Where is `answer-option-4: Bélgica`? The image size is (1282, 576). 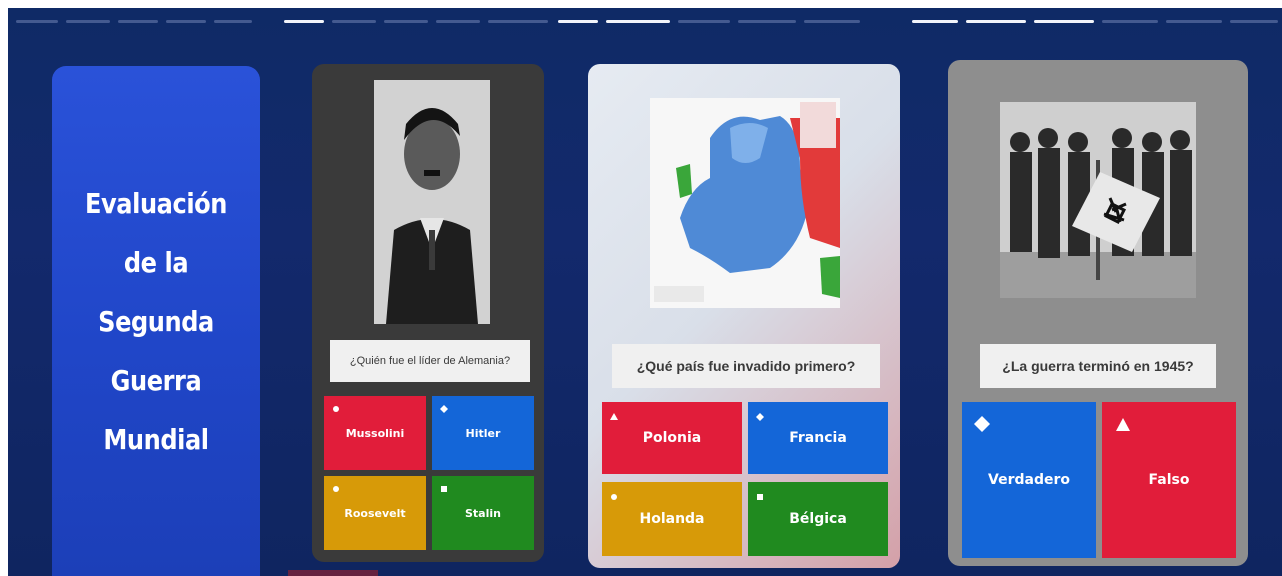 answer-option-4: Bélgica is located at coordinates (818, 519).